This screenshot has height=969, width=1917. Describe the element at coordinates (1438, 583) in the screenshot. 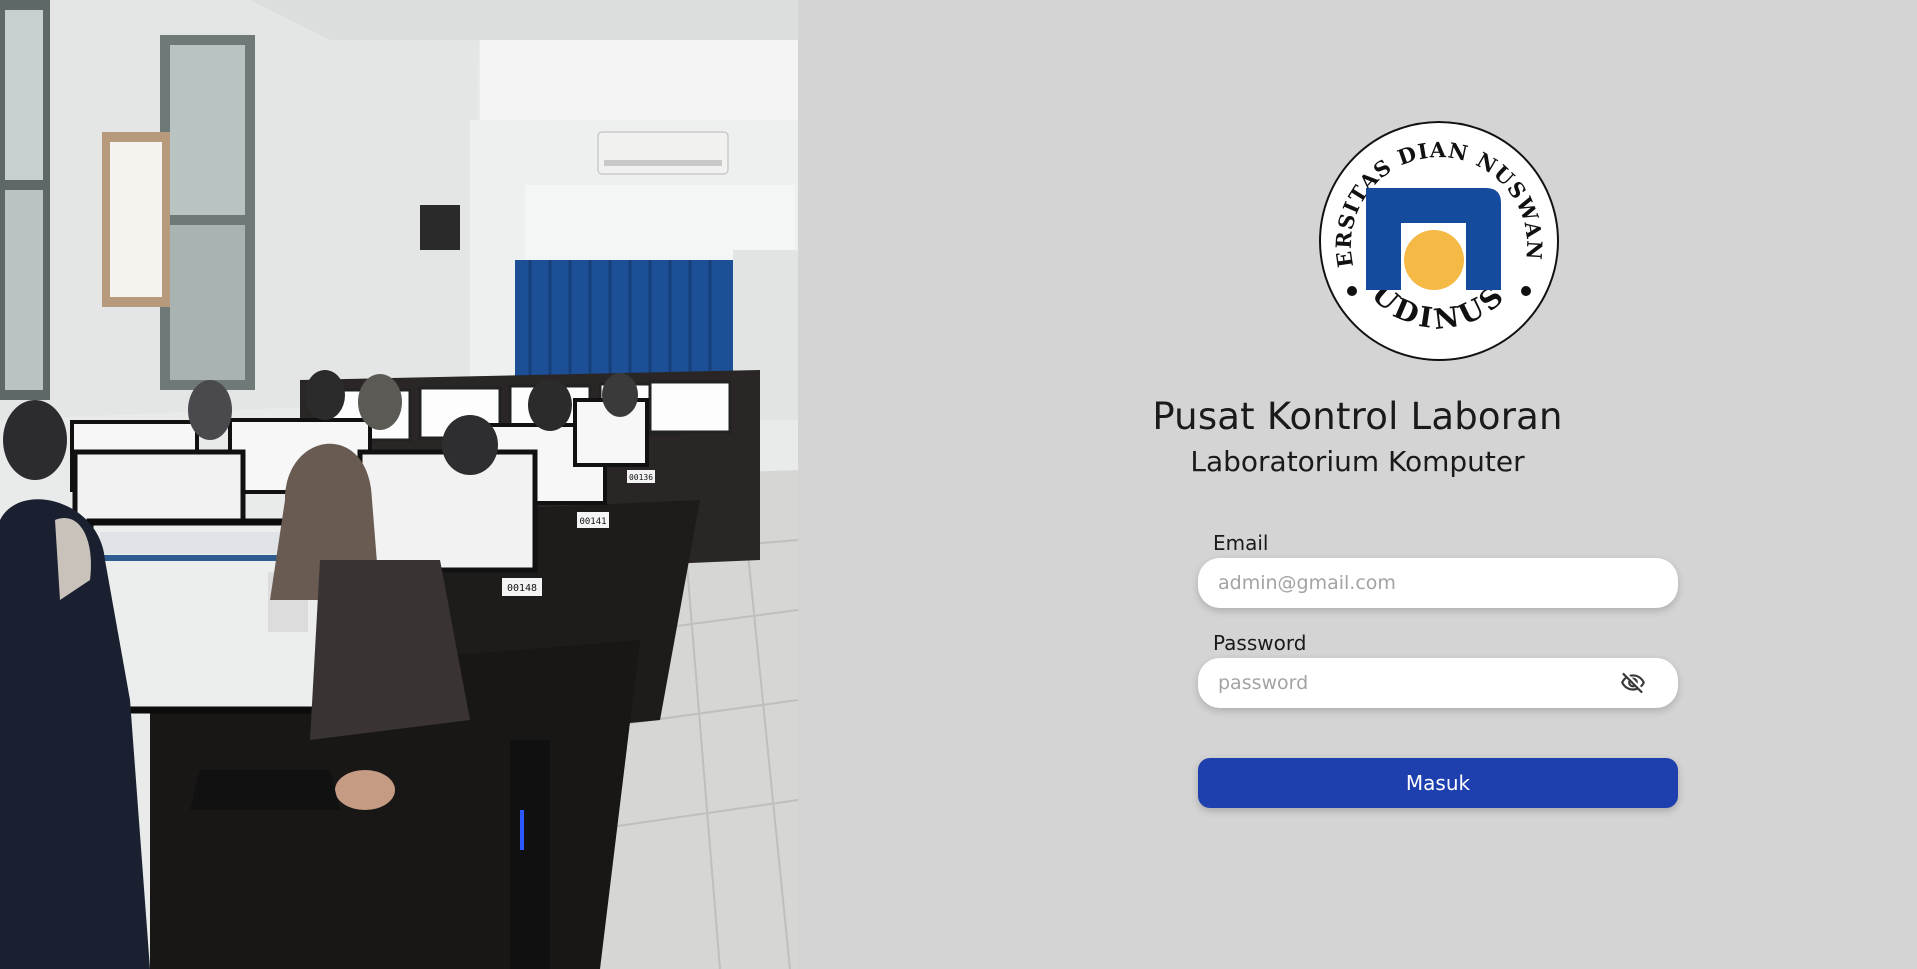

I see `email-field` at that location.